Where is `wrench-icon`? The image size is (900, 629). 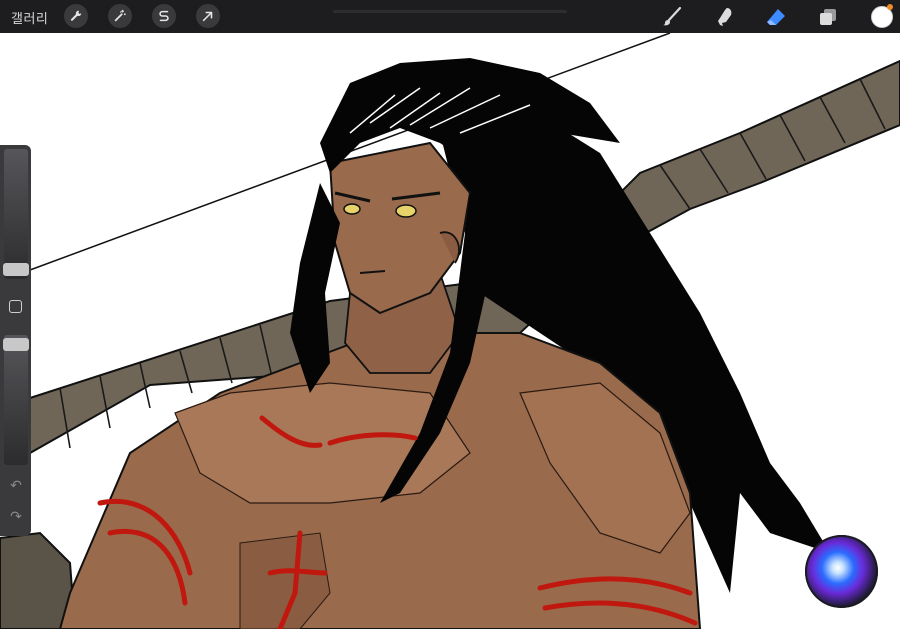 wrench-icon is located at coordinates (76, 16).